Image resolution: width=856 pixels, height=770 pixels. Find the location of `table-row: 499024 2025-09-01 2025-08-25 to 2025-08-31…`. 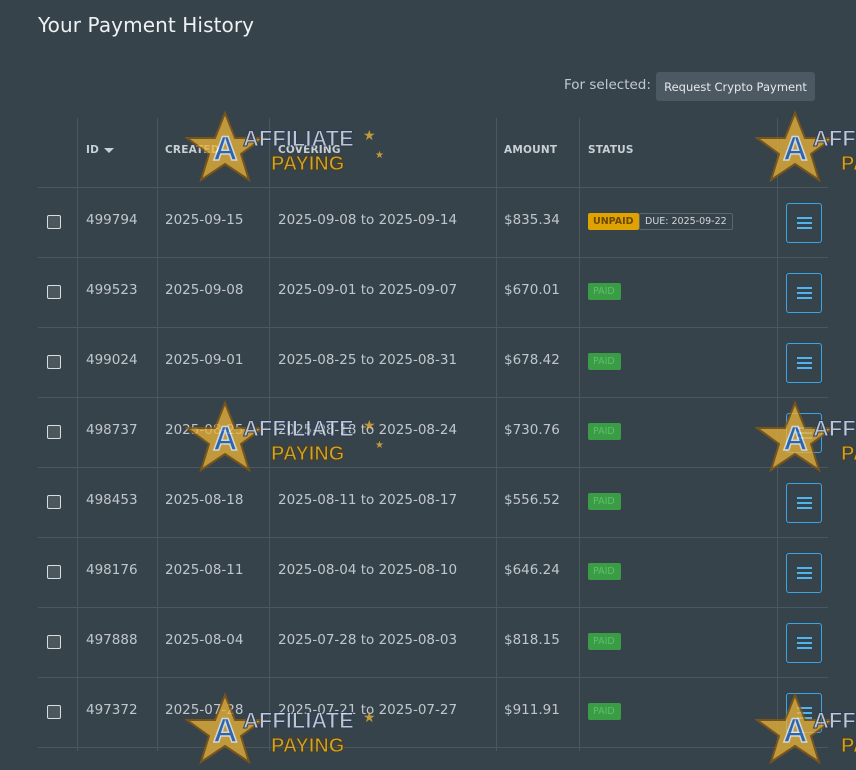

table-row: 499024 2025-09-01 2025-08-25 to 2025-08-31… is located at coordinates (433, 363).